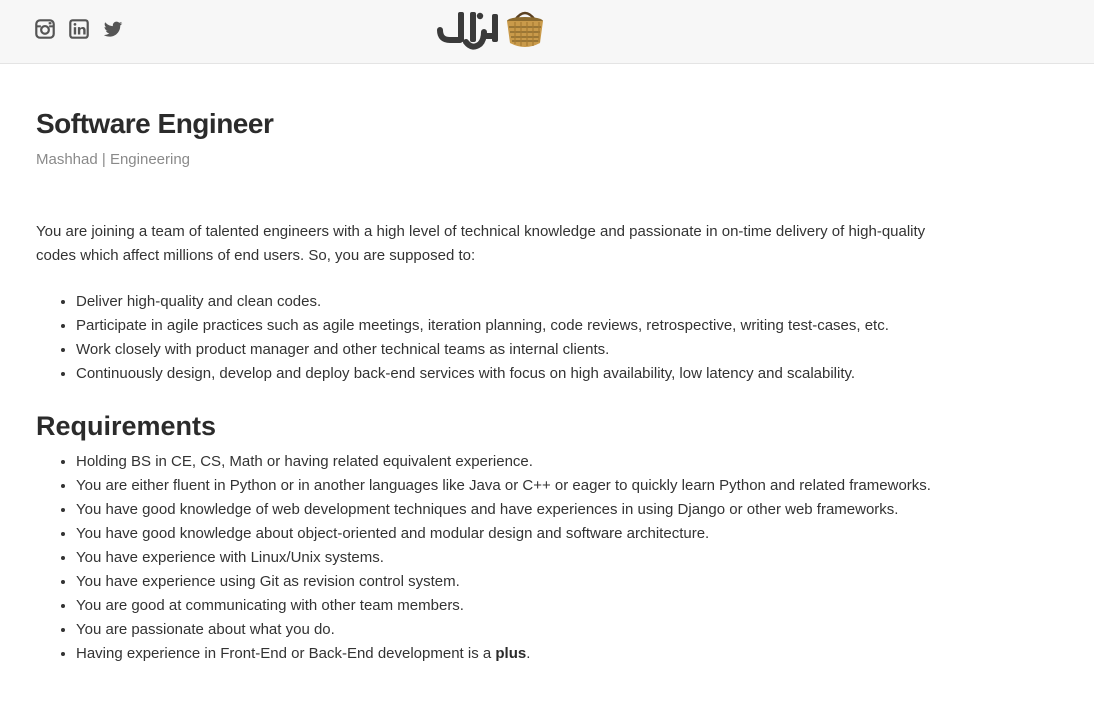 This screenshot has height=710, width=1094. Describe the element at coordinates (67, 159) in the screenshot. I see `job-location: Mashhad` at that location.